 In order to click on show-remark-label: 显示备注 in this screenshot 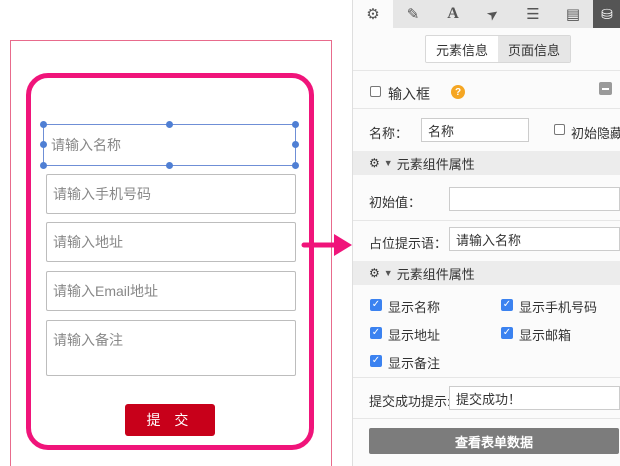, I will do `click(414, 363)`.